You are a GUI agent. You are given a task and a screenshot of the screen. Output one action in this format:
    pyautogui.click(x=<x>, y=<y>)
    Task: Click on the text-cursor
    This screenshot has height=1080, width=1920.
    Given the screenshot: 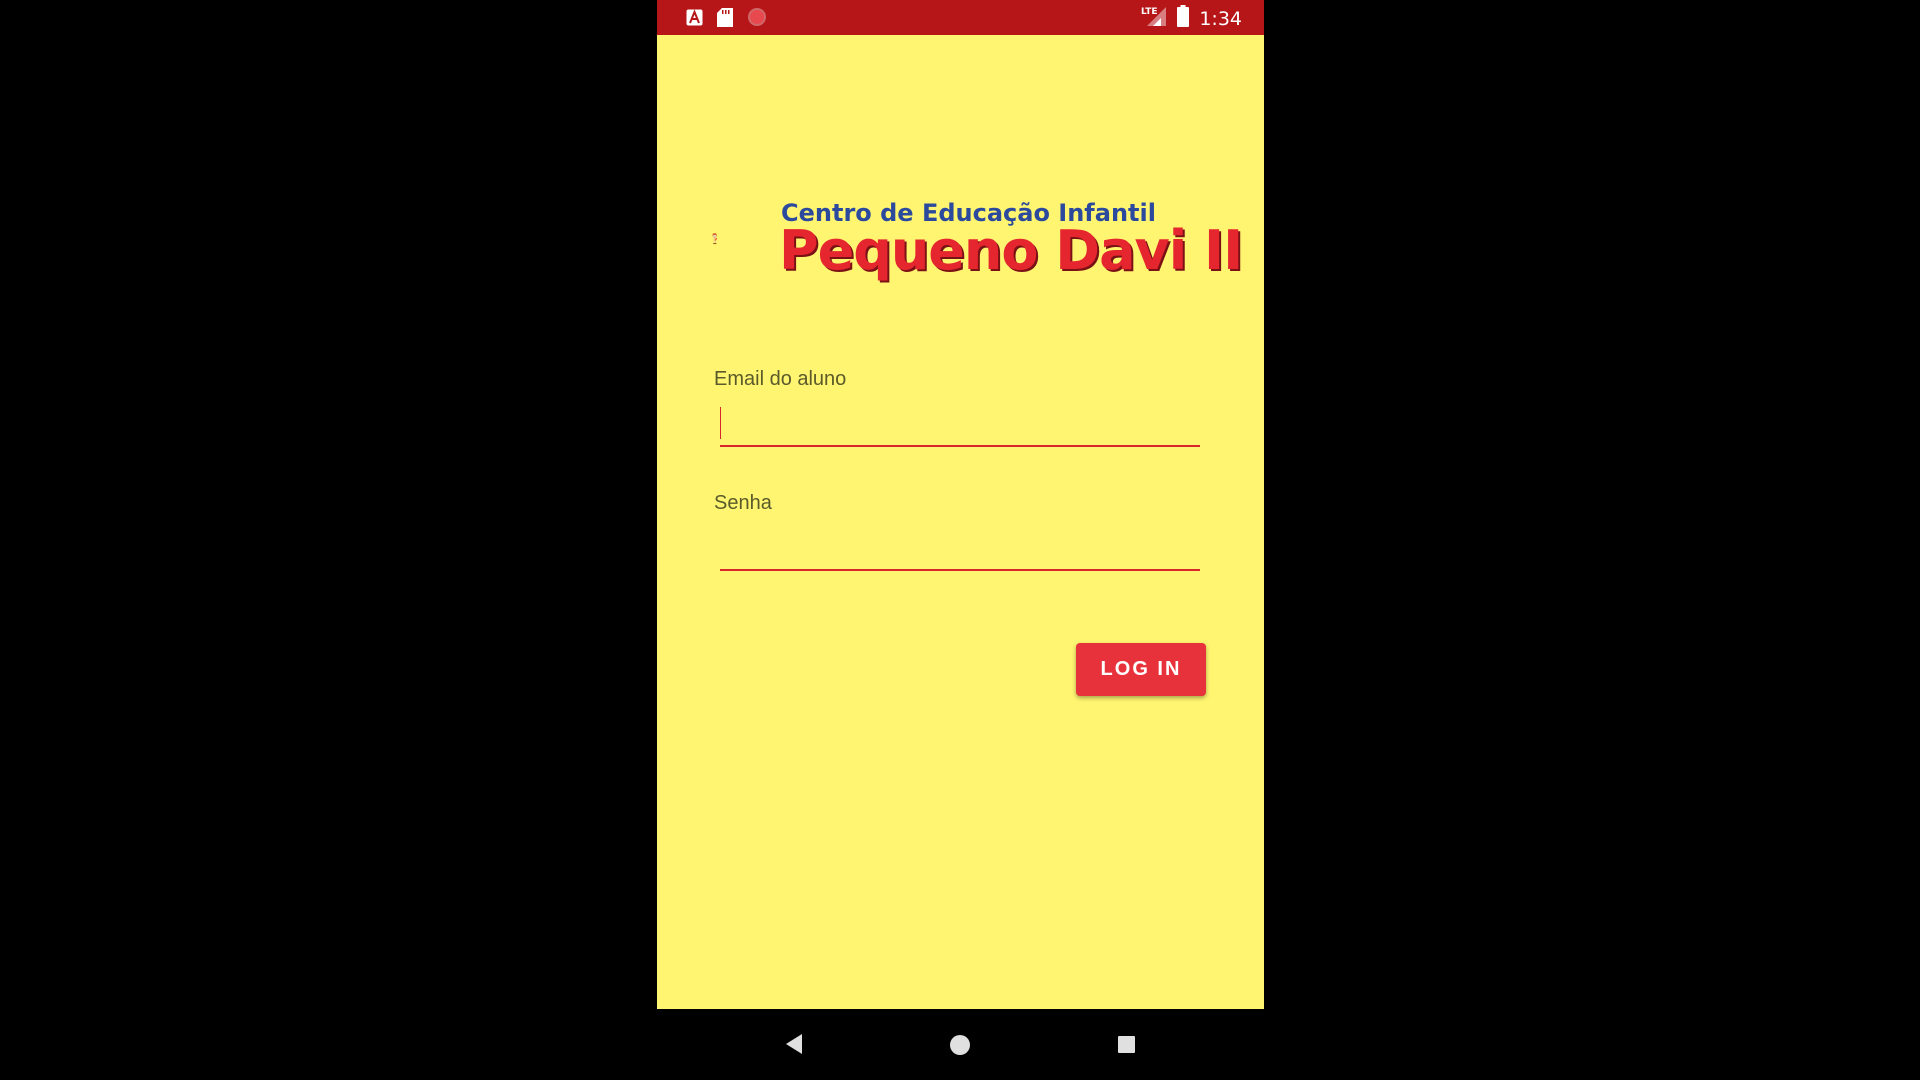 What is the action you would take?
    pyautogui.click(x=720, y=423)
    